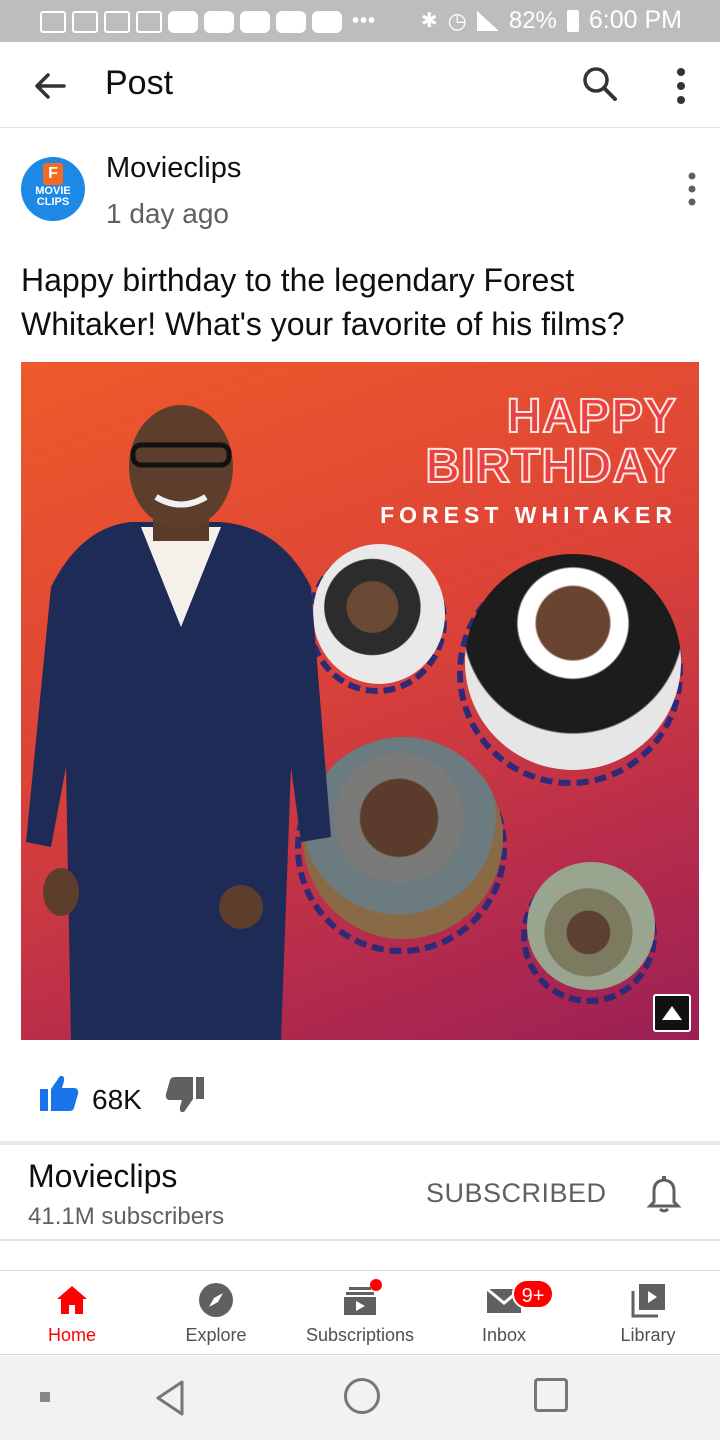 The image size is (720, 1440). What do you see at coordinates (648, 1335) in the screenshot?
I see `nav-label-library: Library` at bounding box center [648, 1335].